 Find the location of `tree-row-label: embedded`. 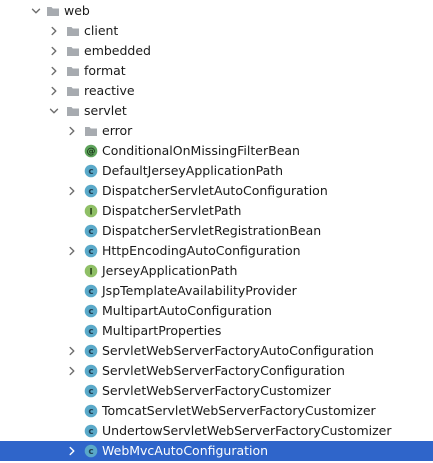

tree-row-label: embedded is located at coordinates (117, 50).